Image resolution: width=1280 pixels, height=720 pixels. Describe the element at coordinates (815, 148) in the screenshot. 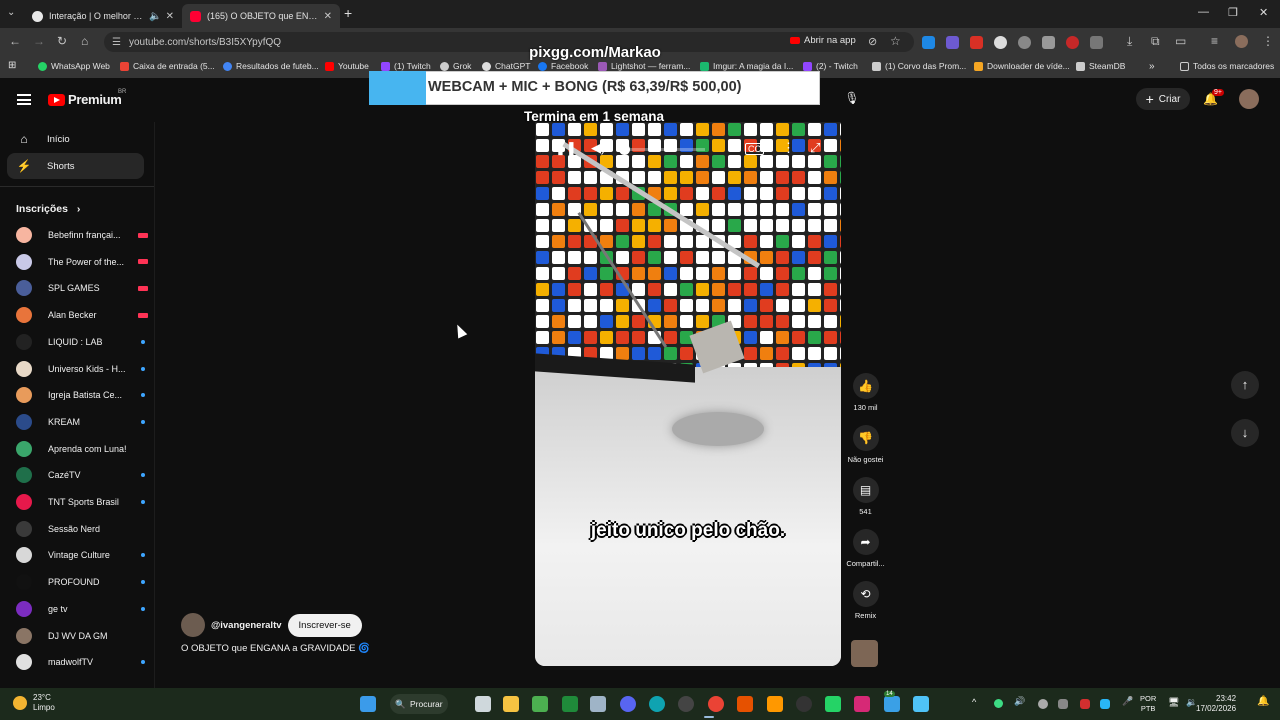

I see `fullscreen-icon: ⤢` at that location.